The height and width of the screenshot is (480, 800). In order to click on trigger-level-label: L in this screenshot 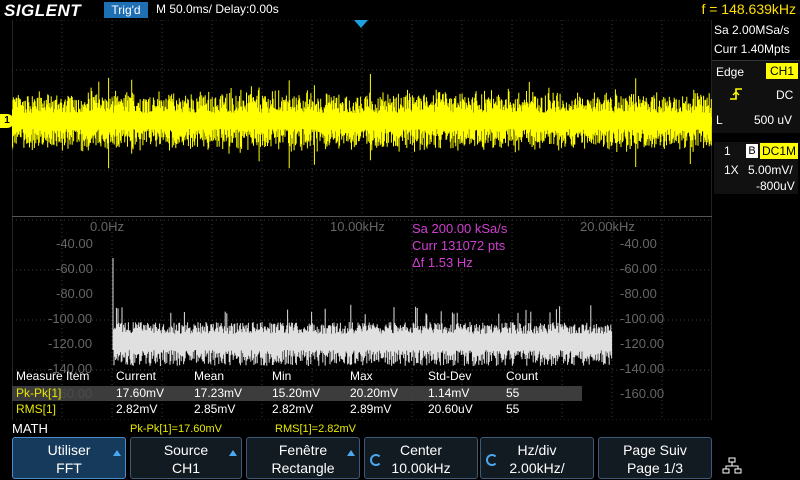, I will do `click(719, 120)`.